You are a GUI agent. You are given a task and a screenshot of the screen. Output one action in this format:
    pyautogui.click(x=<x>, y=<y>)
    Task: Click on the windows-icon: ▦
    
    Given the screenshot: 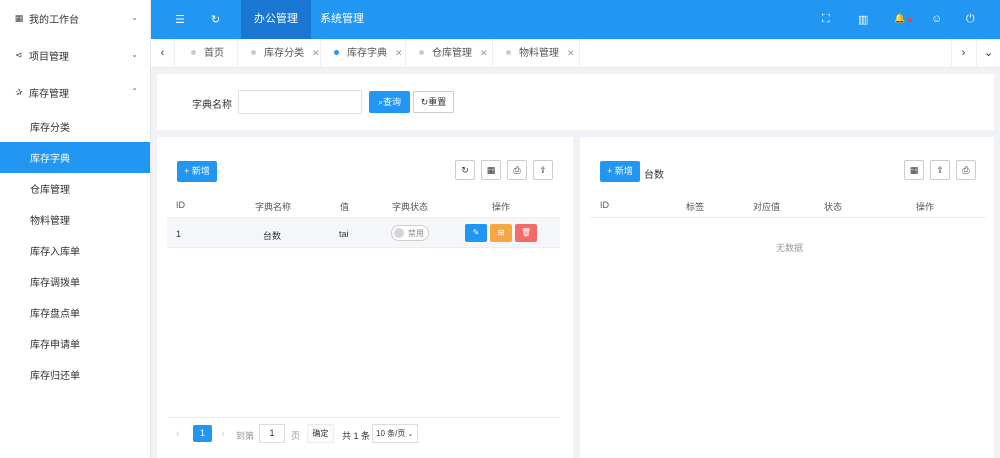 What is the action you would take?
    pyautogui.click(x=19, y=18)
    